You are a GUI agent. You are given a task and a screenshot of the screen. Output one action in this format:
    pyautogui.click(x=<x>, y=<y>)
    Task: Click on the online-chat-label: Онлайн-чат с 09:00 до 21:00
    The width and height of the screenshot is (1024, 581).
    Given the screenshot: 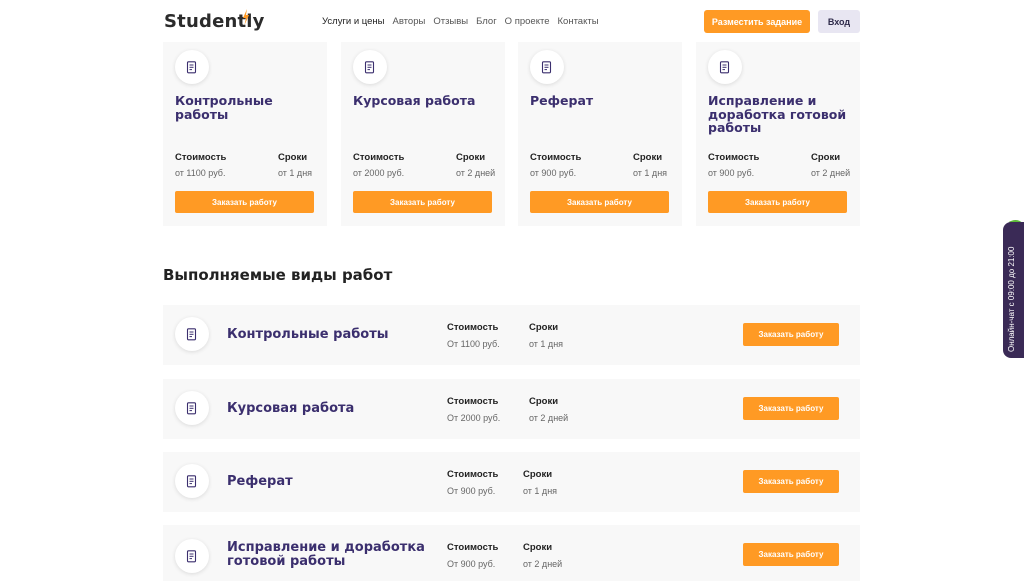 What is the action you would take?
    pyautogui.click(x=1011, y=299)
    